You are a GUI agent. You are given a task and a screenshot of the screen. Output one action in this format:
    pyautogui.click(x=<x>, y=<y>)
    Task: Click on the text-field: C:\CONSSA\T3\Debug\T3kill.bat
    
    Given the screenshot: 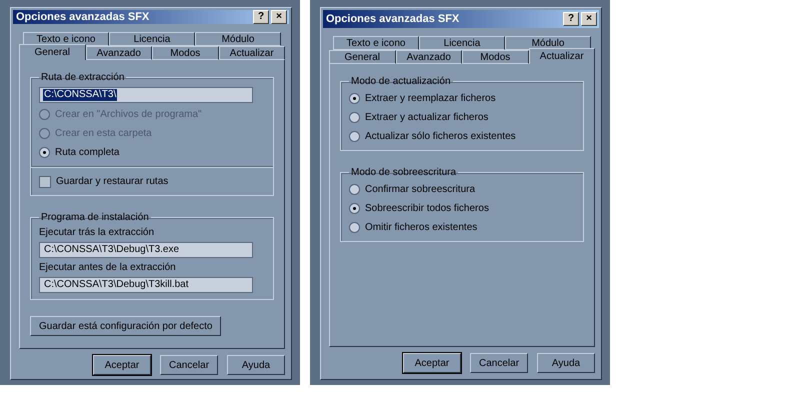 What is the action you would take?
    pyautogui.click(x=146, y=285)
    